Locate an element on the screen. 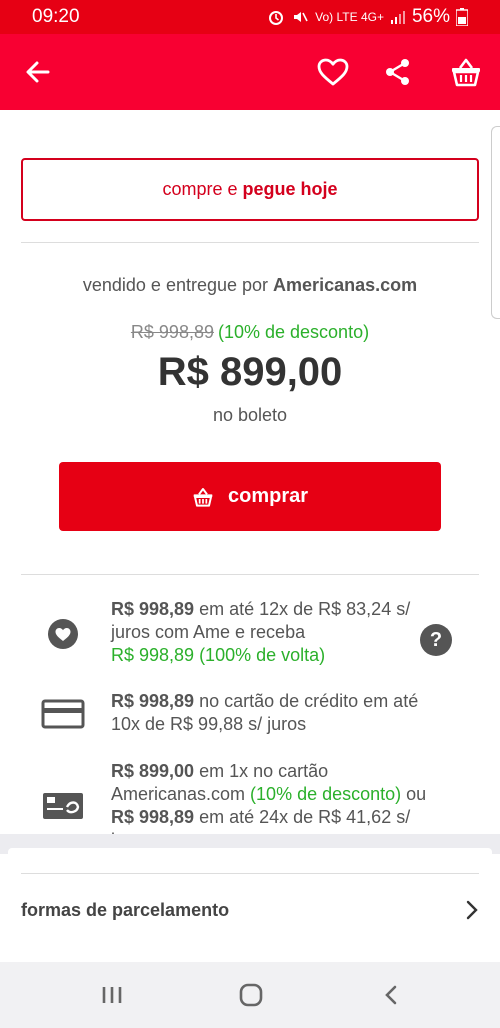 The width and height of the screenshot is (500, 1028). recent-apps-icon is located at coordinates (112, 995).